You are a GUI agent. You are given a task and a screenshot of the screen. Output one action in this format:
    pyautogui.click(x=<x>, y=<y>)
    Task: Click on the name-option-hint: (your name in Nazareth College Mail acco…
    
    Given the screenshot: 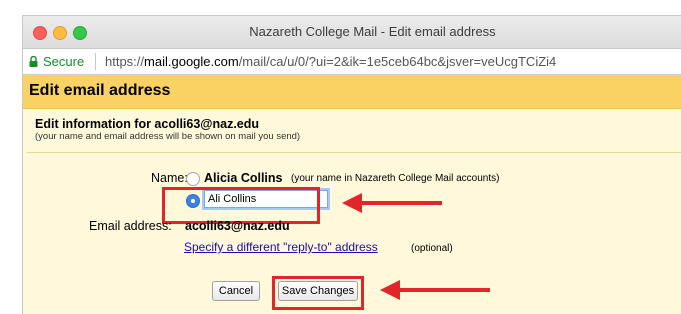 What is the action you would take?
    pyautogui.click(x=395, y=178)
    